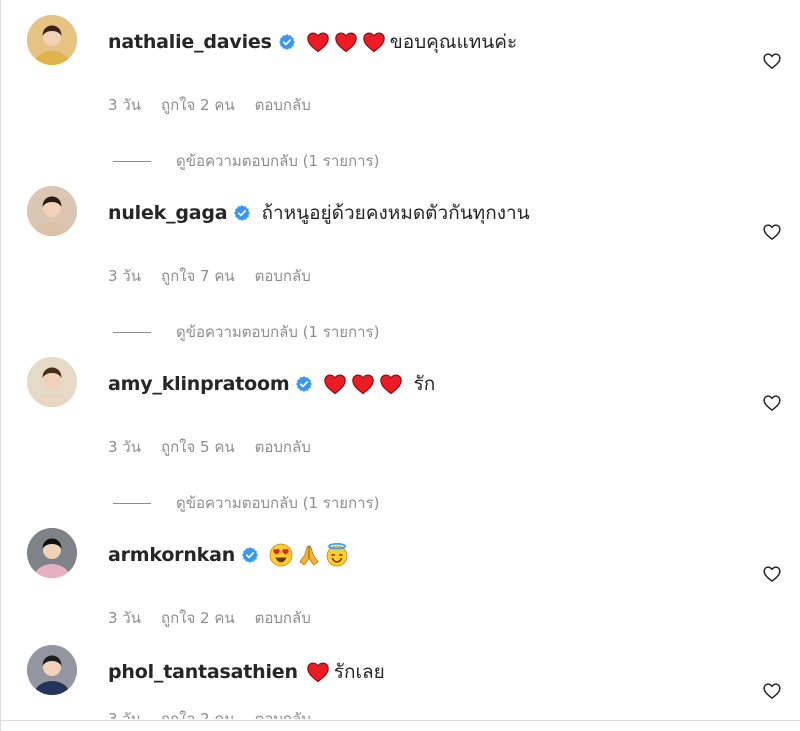  Describe the element at coordinates (190, 42) in the screenshot. I see `username-link: nathalie_davies` at that location.